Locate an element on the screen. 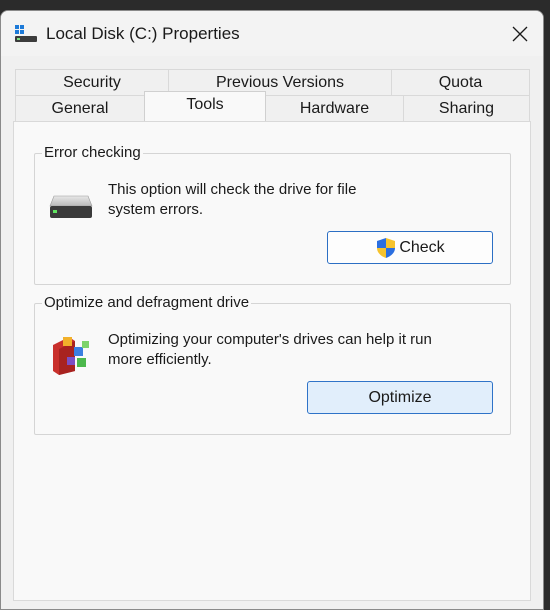 The height and width of the screenshot is (610, 550). close-icon is located at coordinates (520, 33).